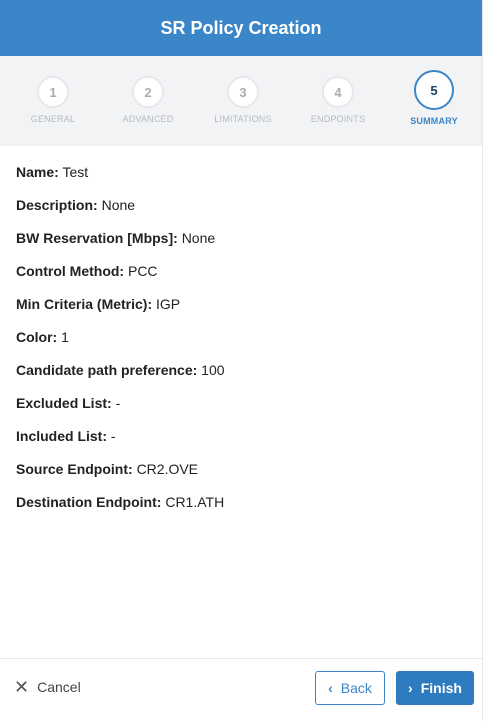 This screenshot has height=721, width=483. I want to click on summary-key: Name:, so click(37, 172).